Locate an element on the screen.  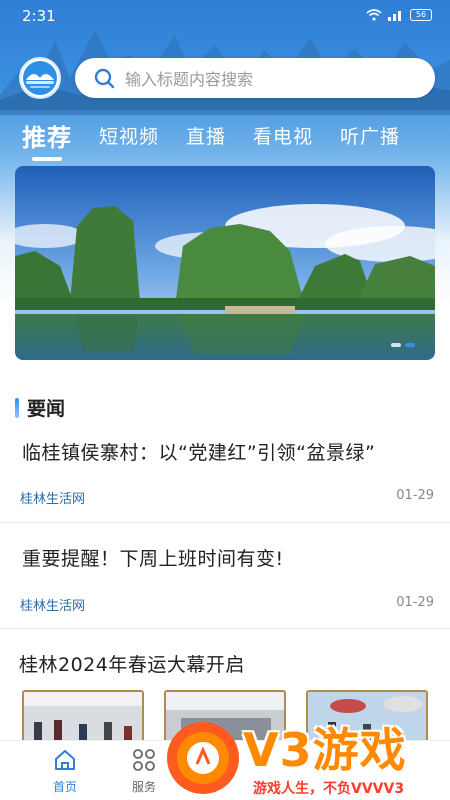
news-title: 桂林2024年春运大幕开启 is located at coordinates (132, 663).